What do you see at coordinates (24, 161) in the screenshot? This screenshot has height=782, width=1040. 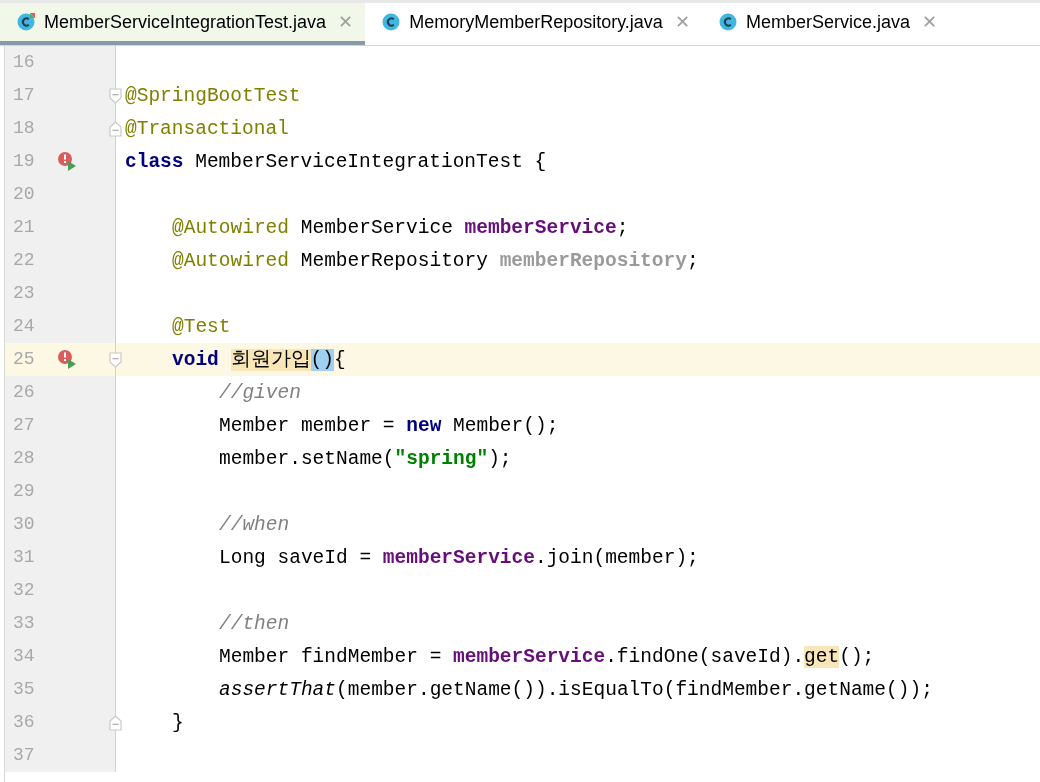 I see `line-number: 19` at bounding box center [24, 161].